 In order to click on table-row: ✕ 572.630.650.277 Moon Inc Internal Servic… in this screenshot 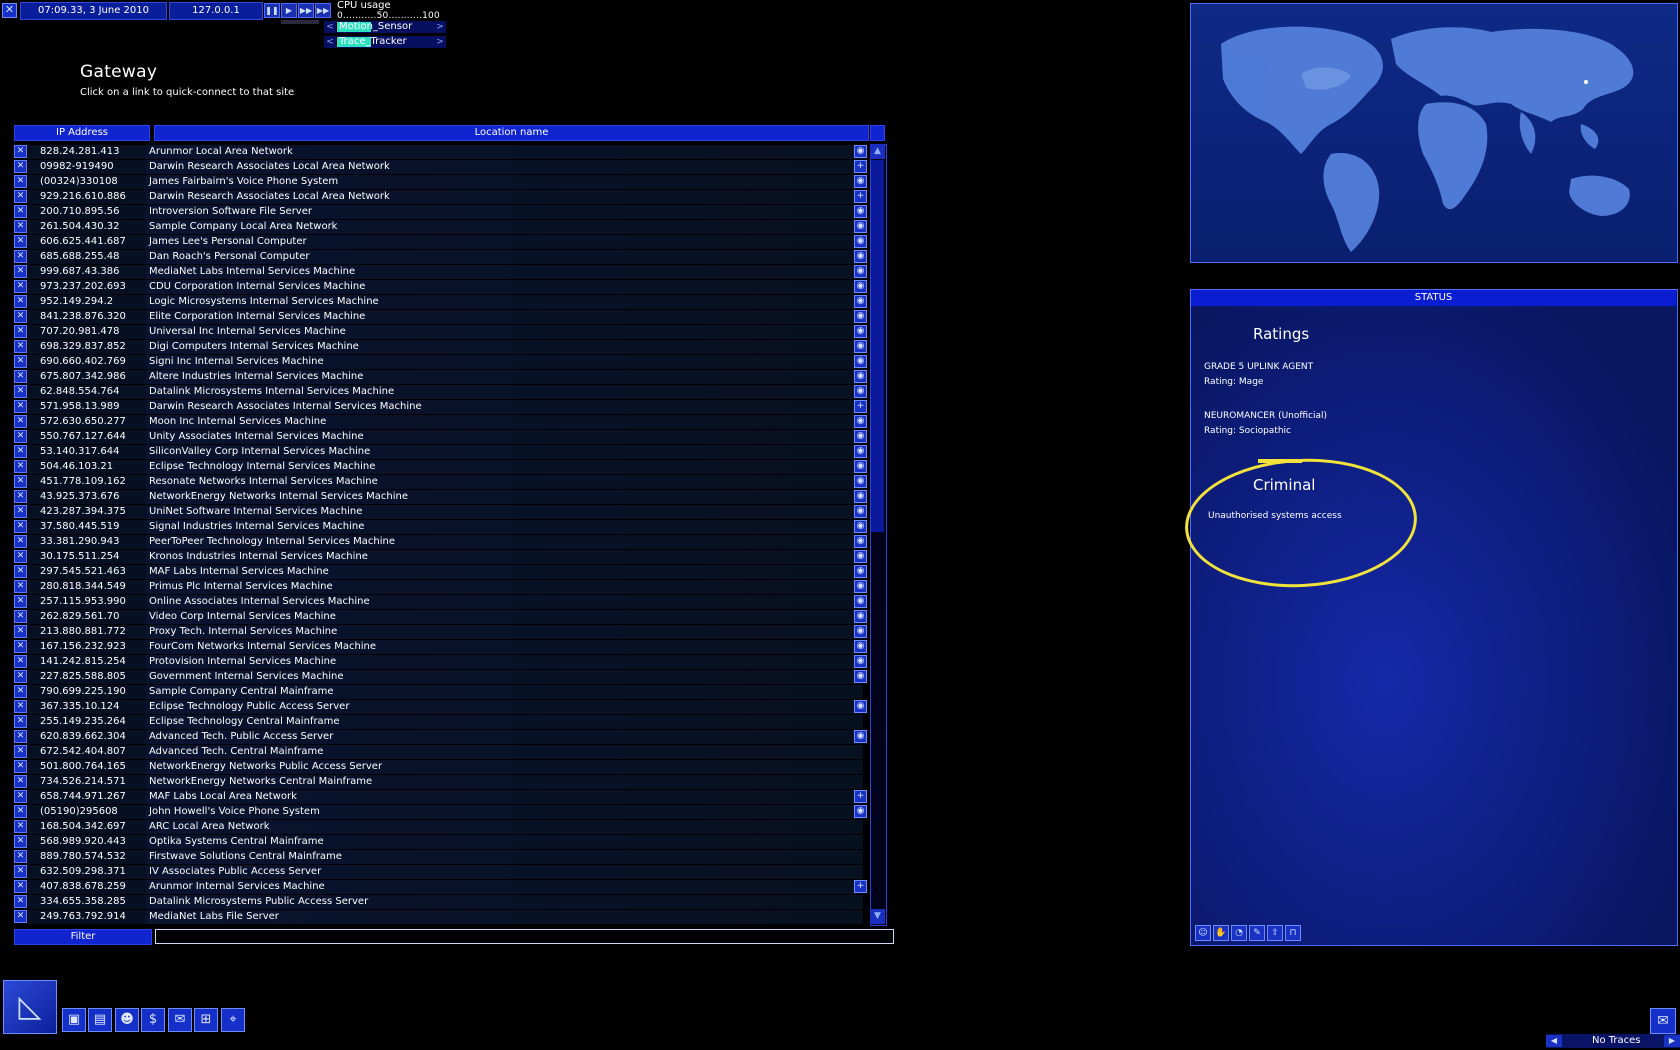, I will do `click(440, 421)`.